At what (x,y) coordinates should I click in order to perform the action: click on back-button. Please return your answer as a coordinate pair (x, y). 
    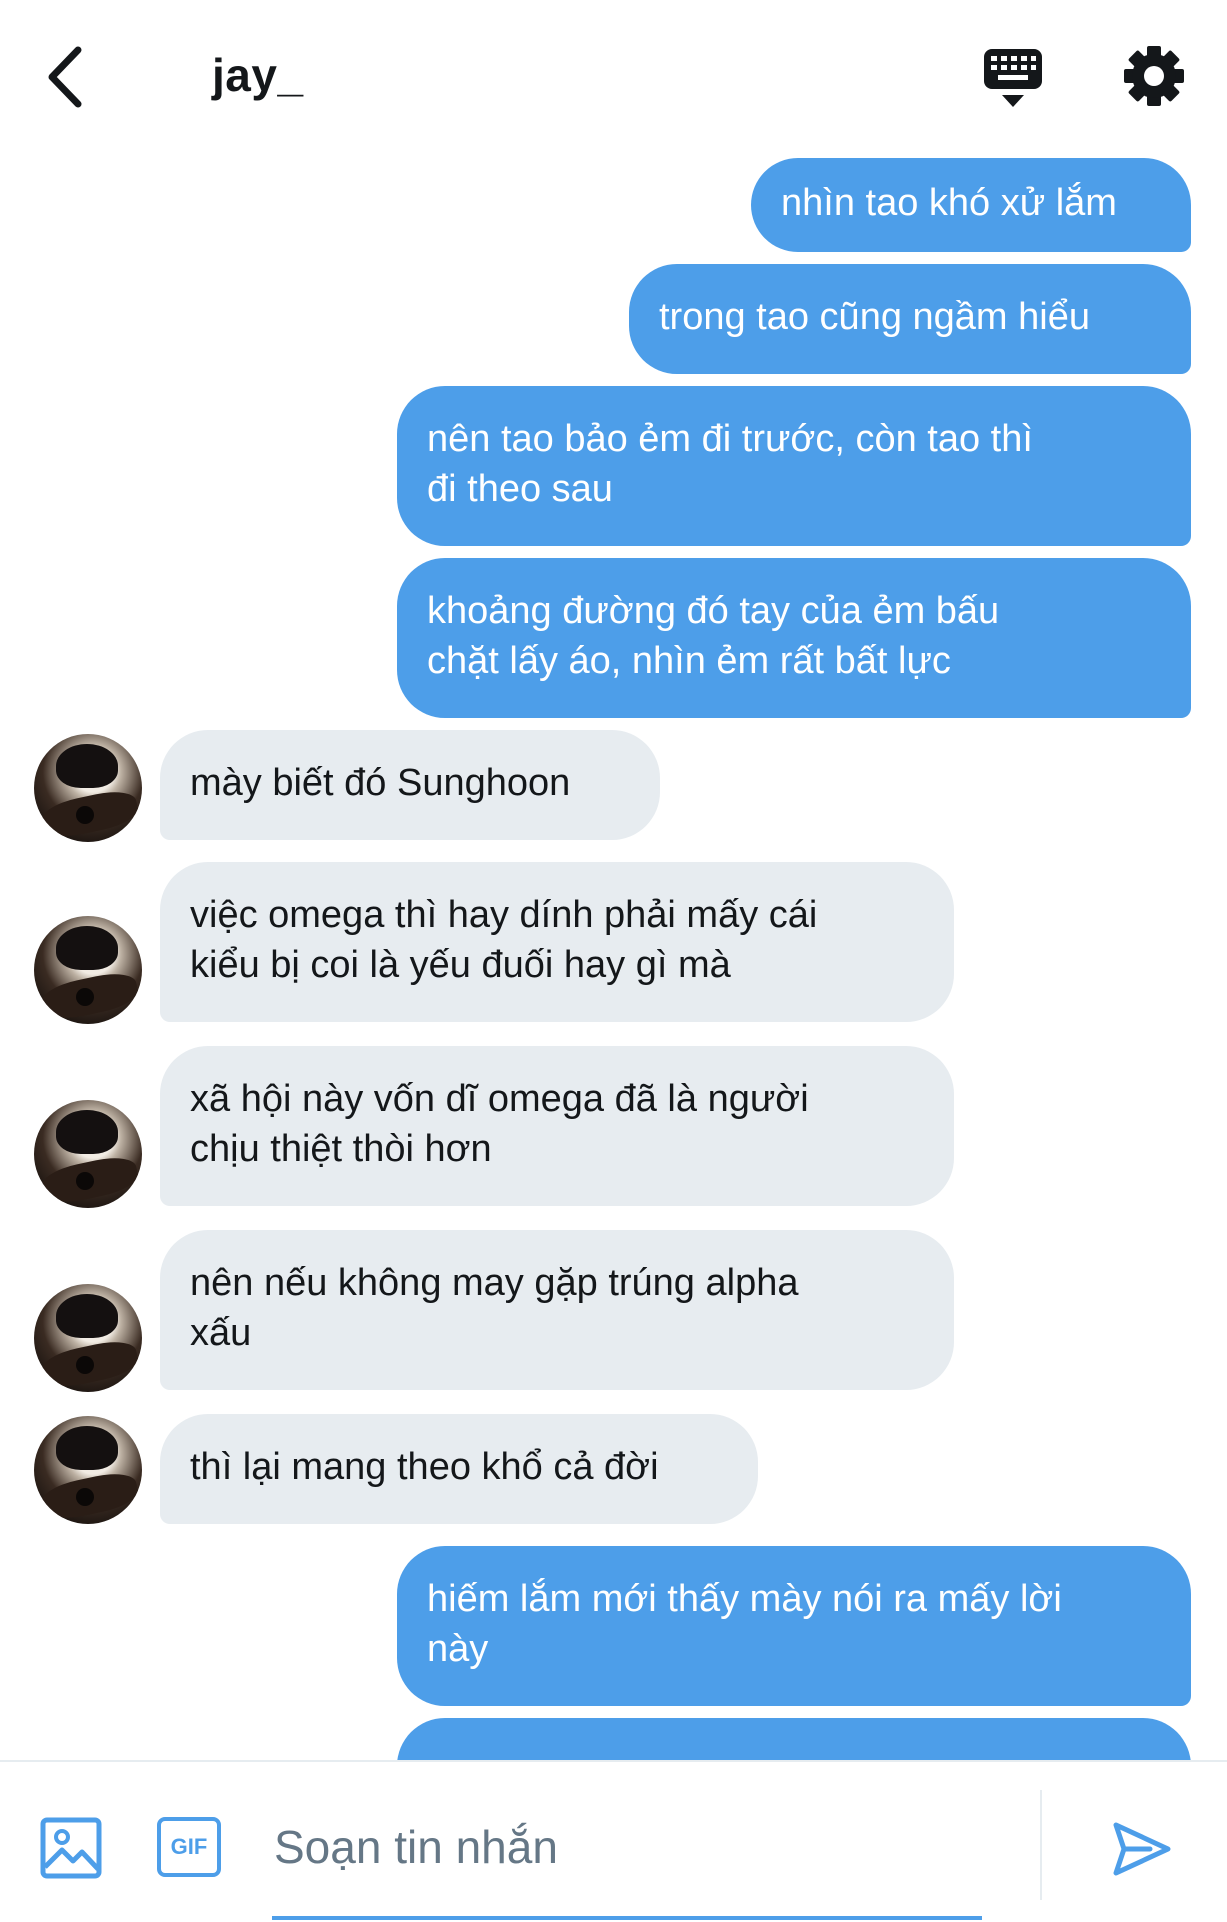
    Looking at the image, I should click on (67, 77).